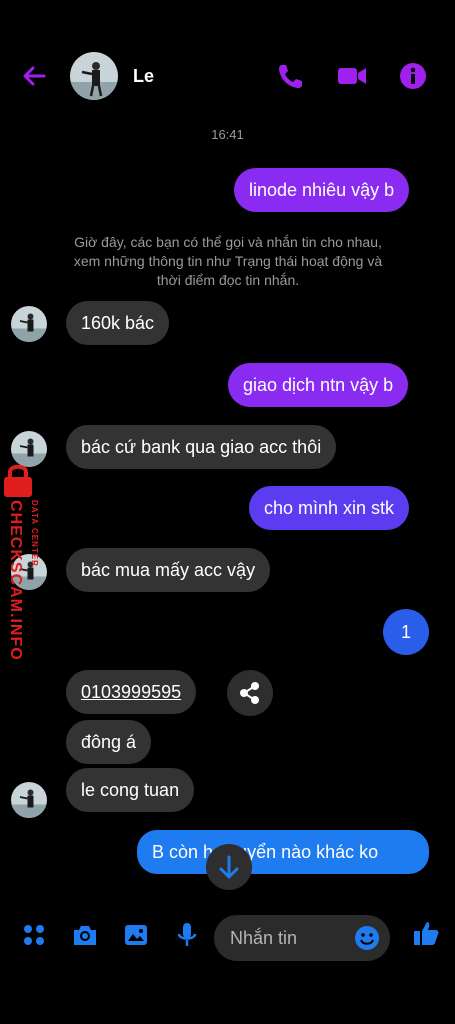  Describe the element at coordinates (136, 935) in the screenshot. I see `image-icon` at that location.